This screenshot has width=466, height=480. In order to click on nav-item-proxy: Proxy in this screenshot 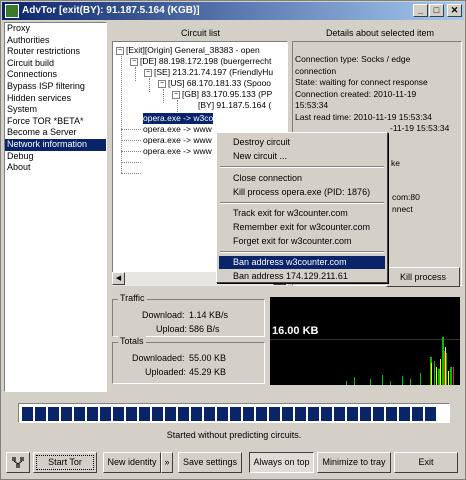, I will do `click(55, 29)`.